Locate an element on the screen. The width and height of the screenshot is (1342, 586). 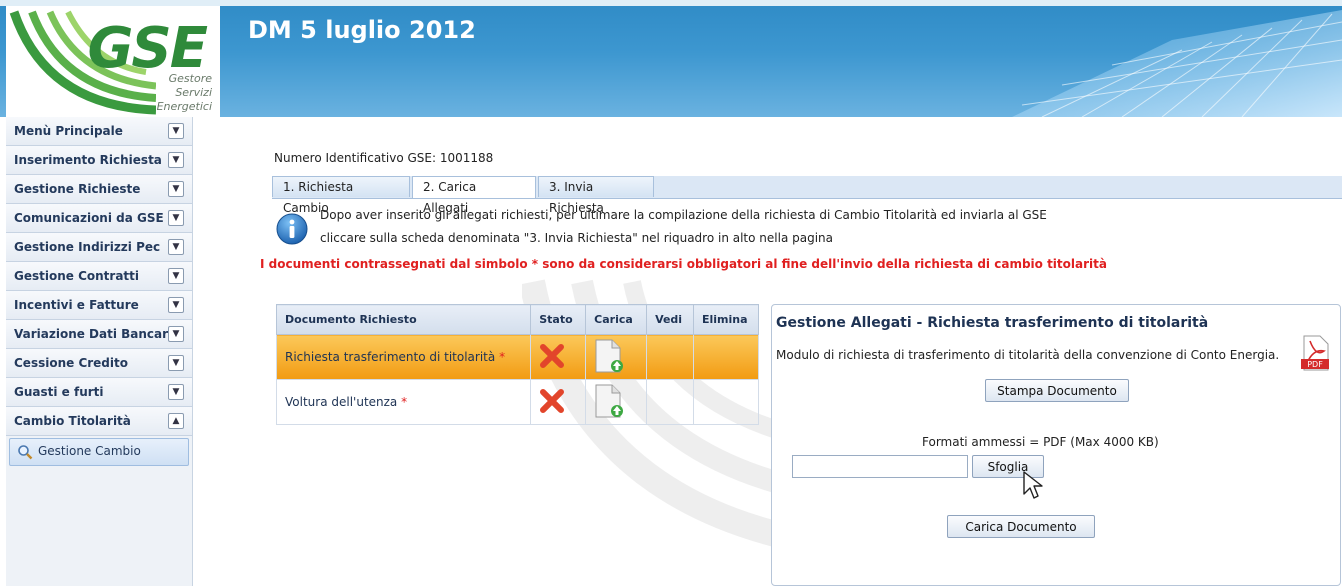
upload-document-button: Carica Documento is located at coordinates (1021, 526).